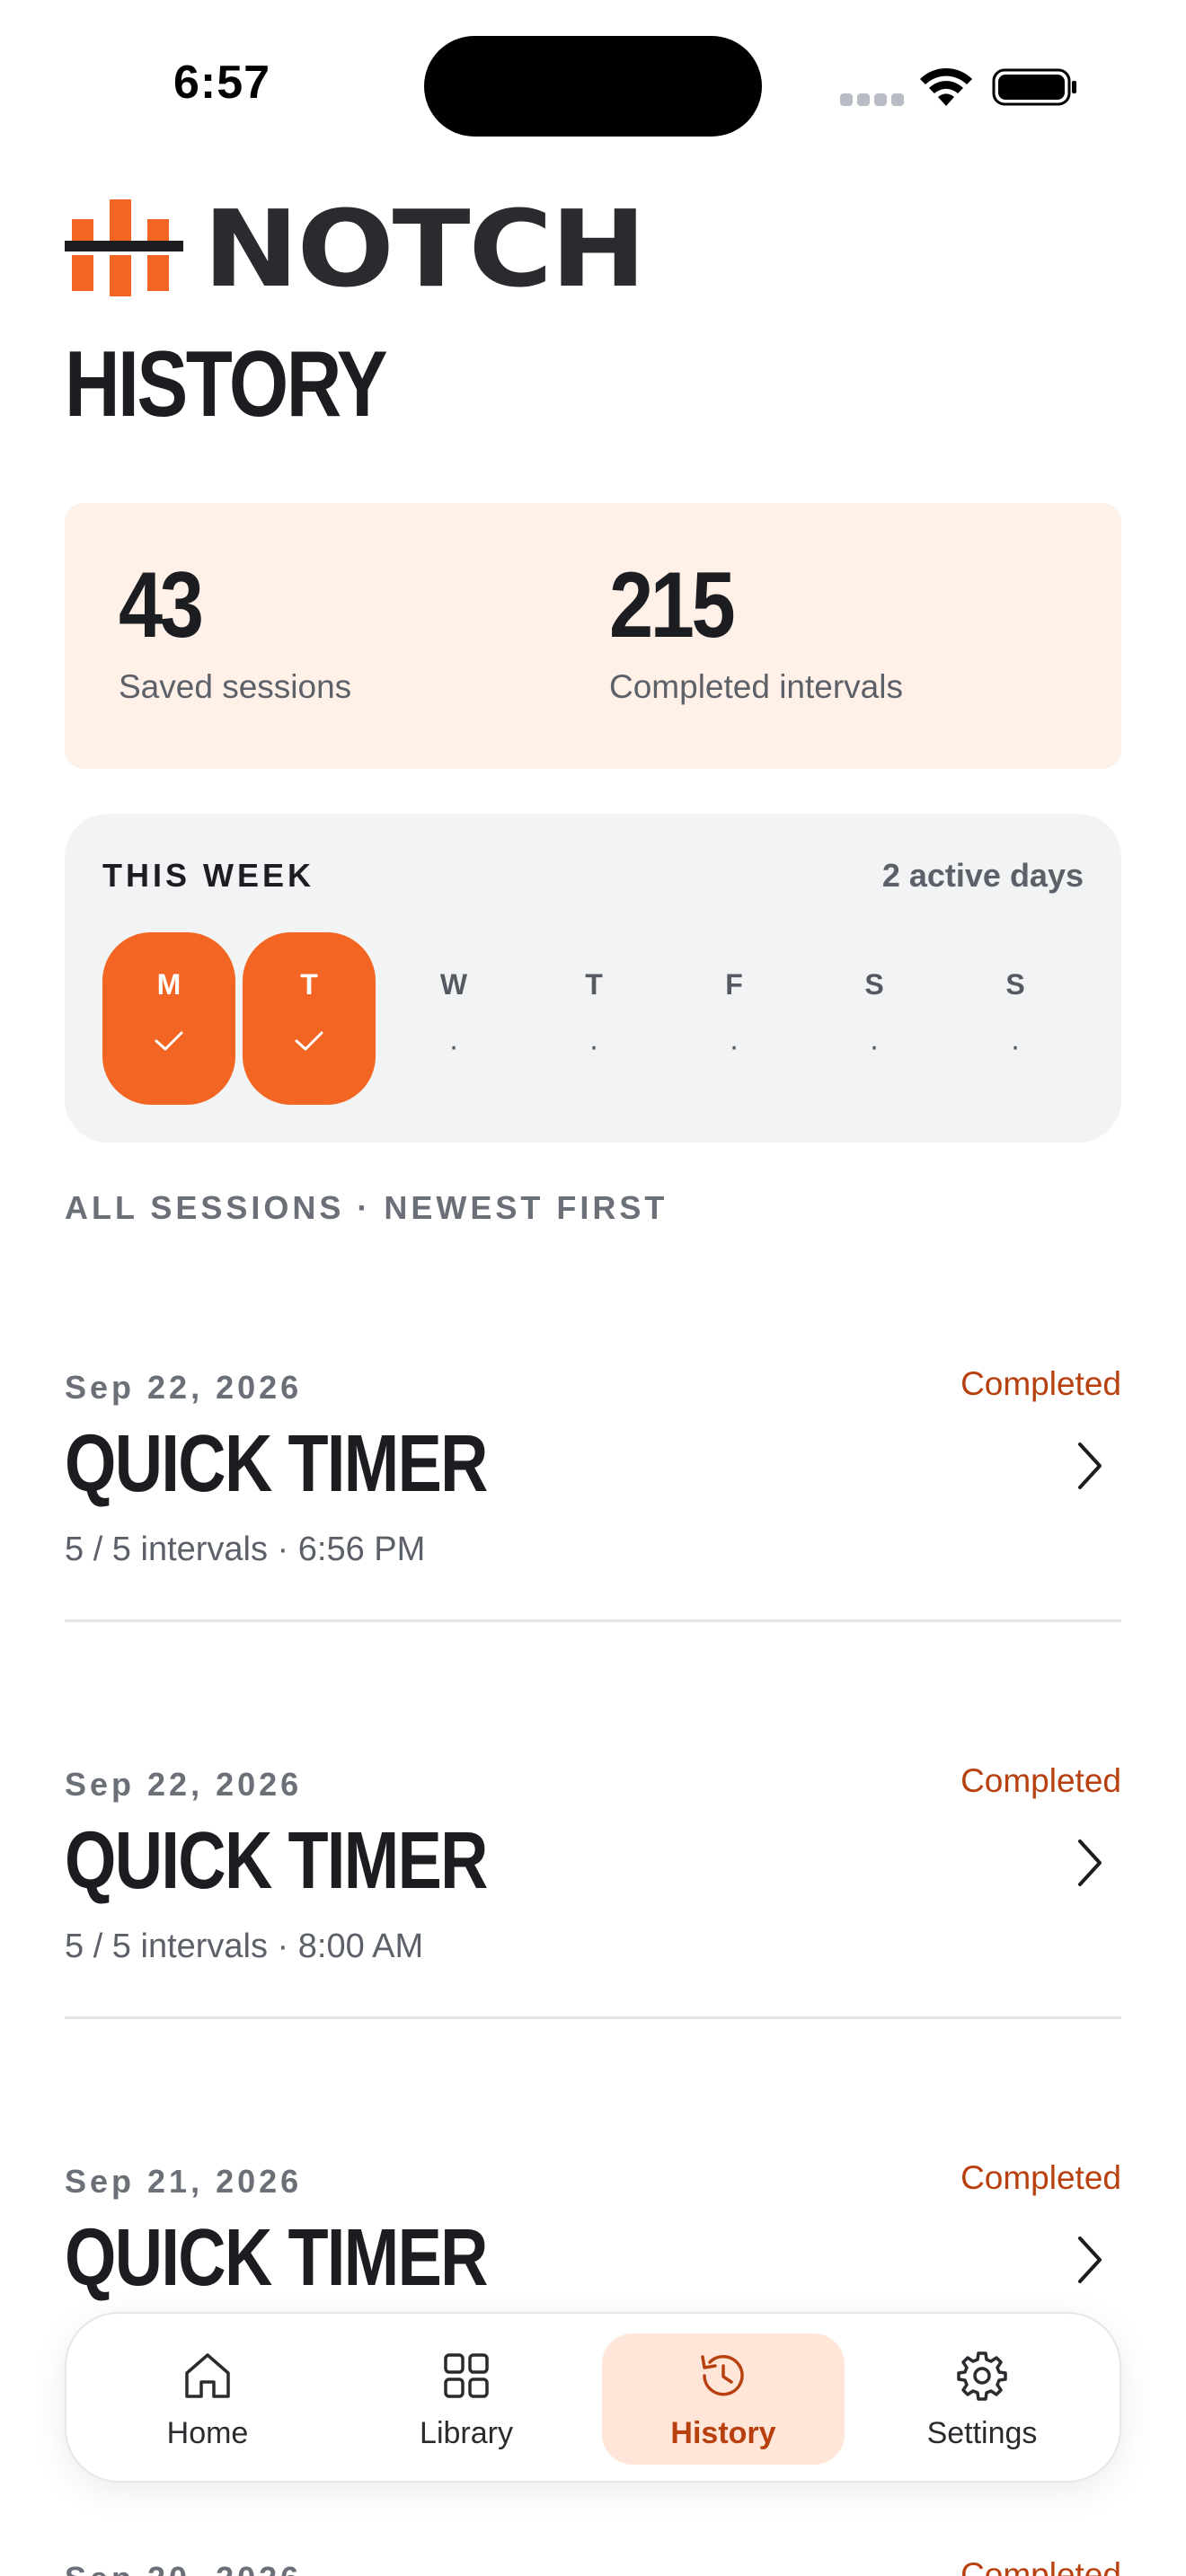 Image resolution: width=1186 pixels, height=2576 pixels. Describe the element at coordinates (982, 875) in the screenshot. I see `active-days-count: 2 active days` at that location.